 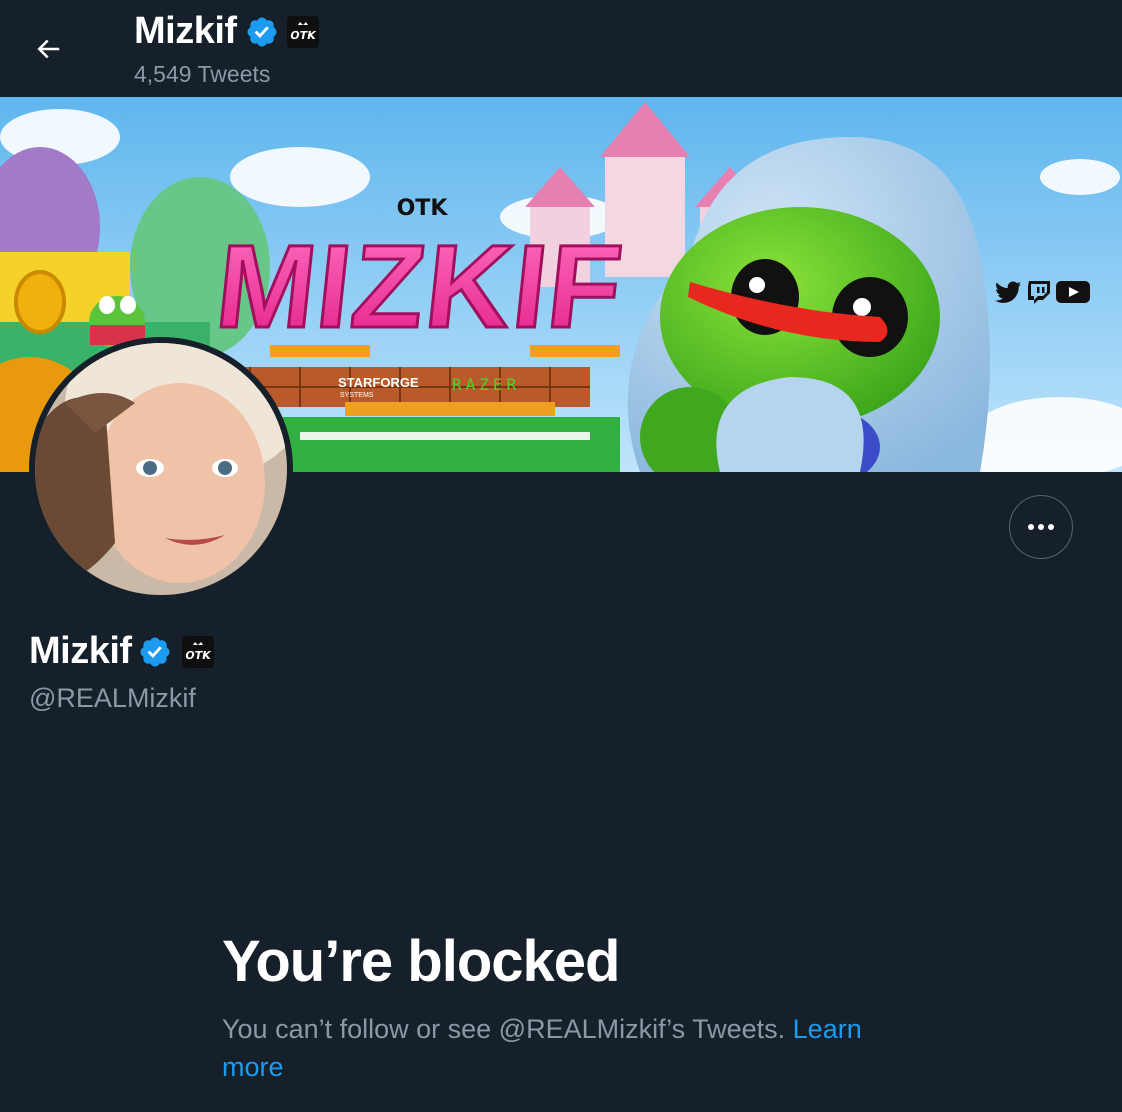 What do you see at coordinates (378, 382) in the screenshot?
I see `sponsor-starforge: STARFORGE` at bounding box center [378, 382].